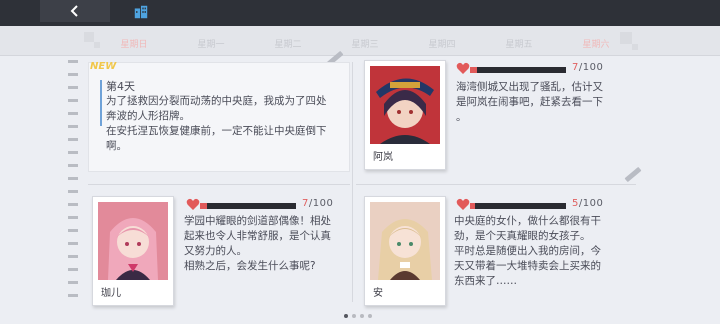 The height and width of the screenshot is (324, 720). I want to click on weekday-bar: 星期日 星期一 星期二 星期三 星期四 星期五 星期六, so click(360, 41).